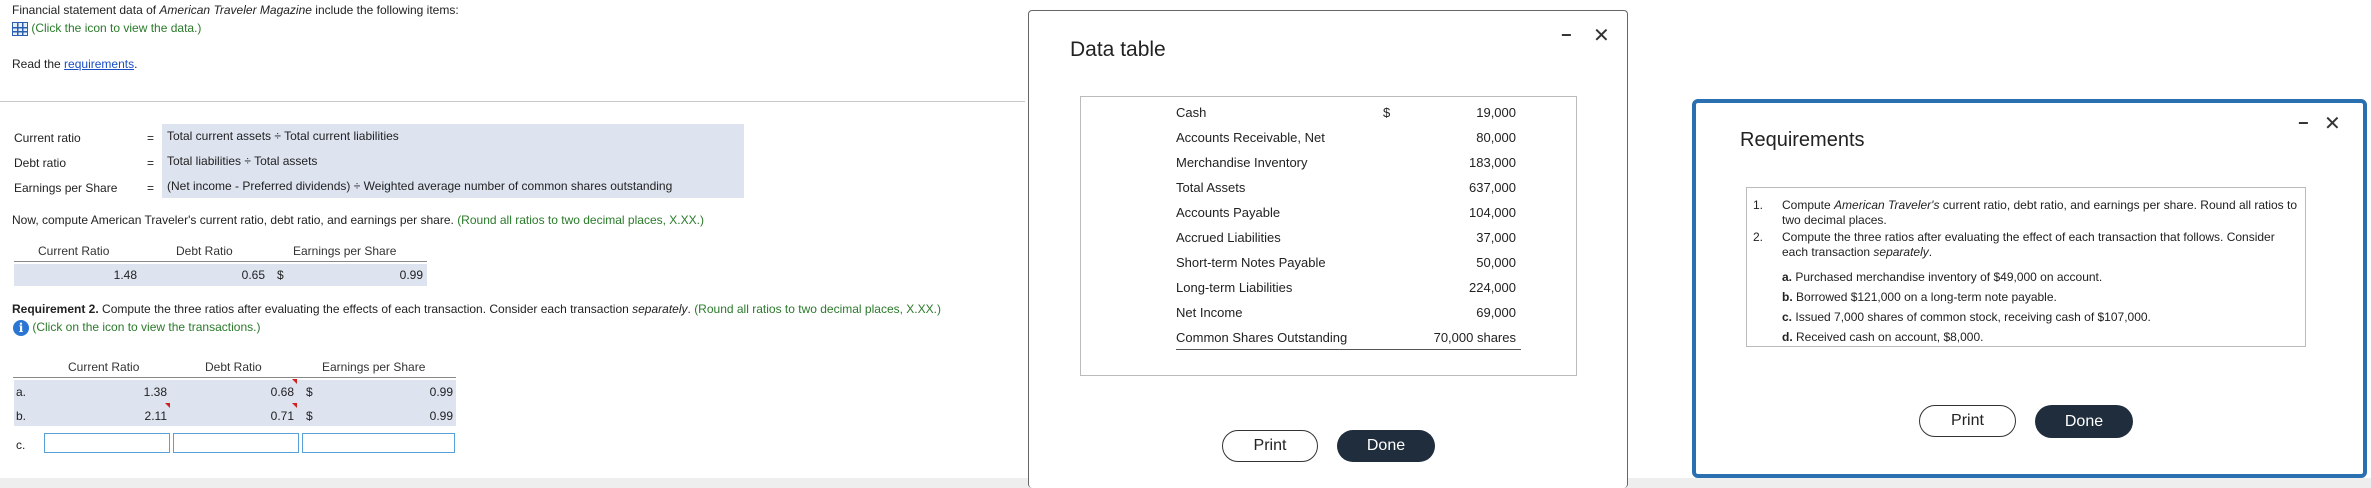 This screenshot has height=488, width=2371. What do you see at coordinates (204, 251) in the screenshot?
I see `req1-header-debt: Debt Ratio` at bounding box center [204, 251].